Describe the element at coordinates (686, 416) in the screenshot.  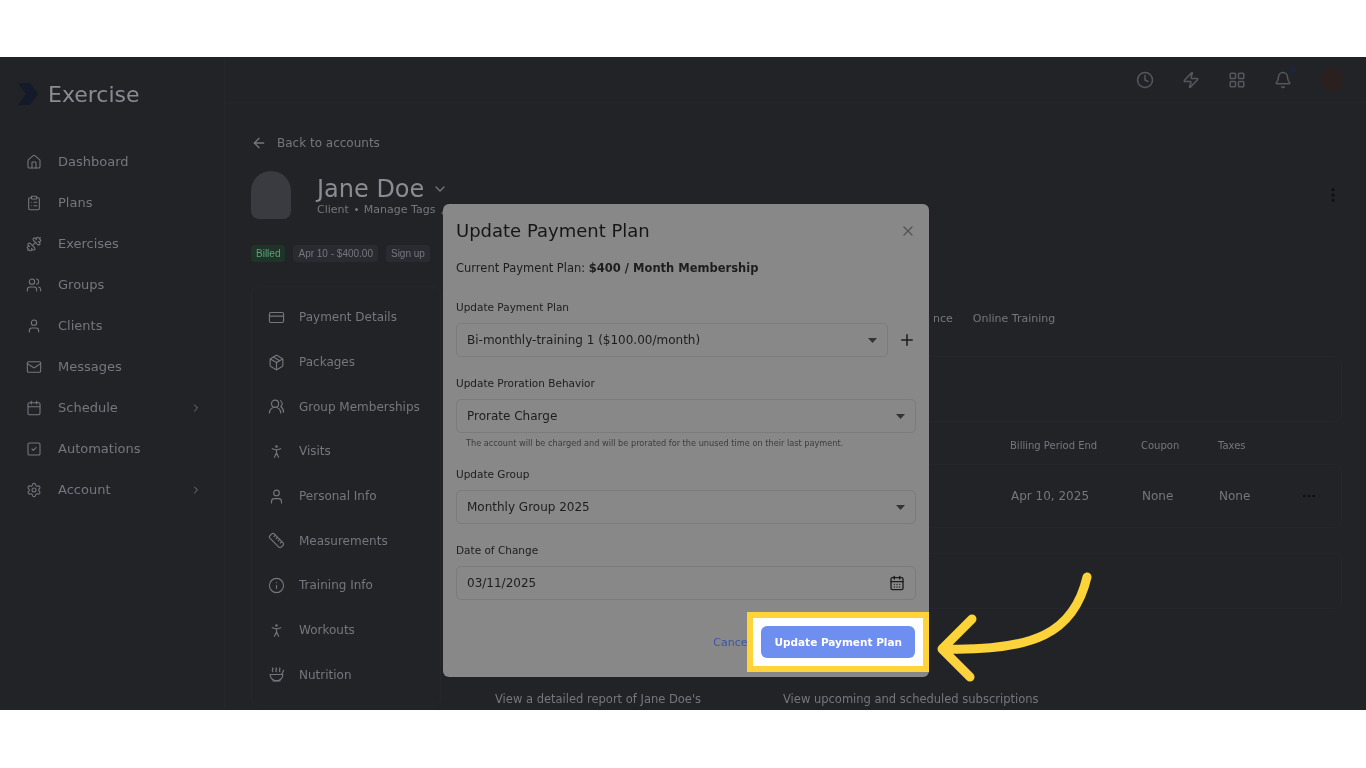
I see `select-field: Prorate Charge` at that location.